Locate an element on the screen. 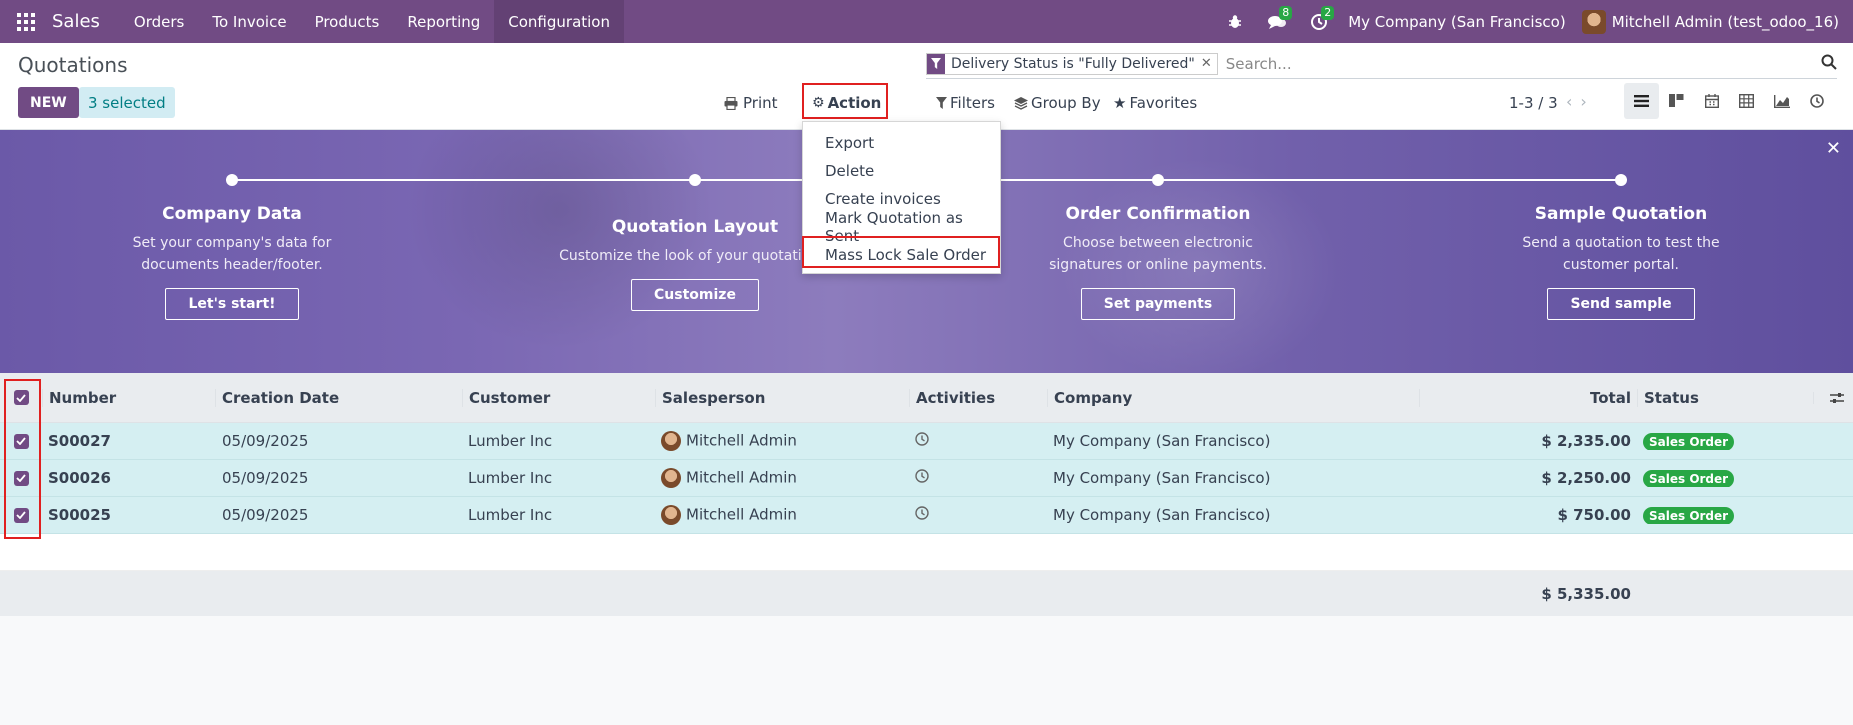  close-icon: ✕ is located at coordinates (1833, 148).